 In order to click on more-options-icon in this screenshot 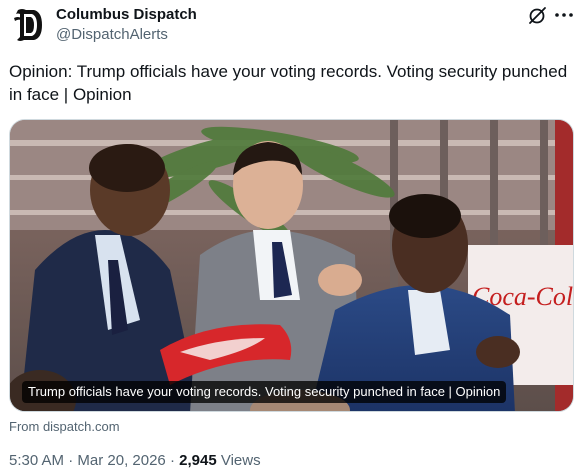, I will do `click(564, 15)`.